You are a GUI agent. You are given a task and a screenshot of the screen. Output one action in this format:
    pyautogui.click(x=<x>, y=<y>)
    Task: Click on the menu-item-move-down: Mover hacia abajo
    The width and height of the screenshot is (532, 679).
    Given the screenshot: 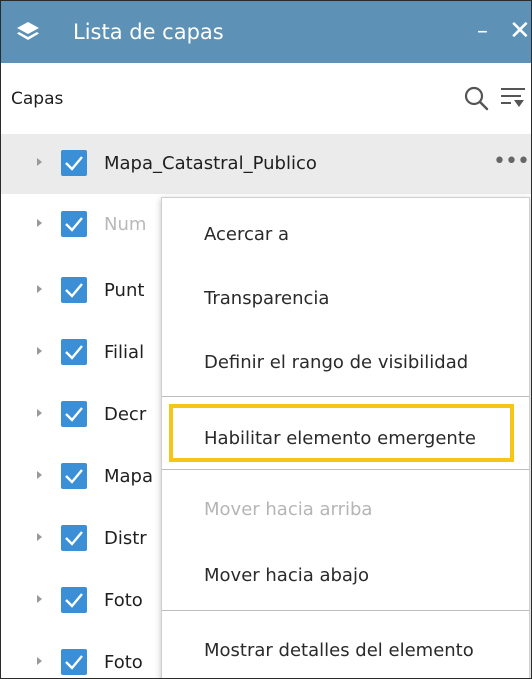 What is the action you would take?
    pyautogui.click(x=345, y=576)
    